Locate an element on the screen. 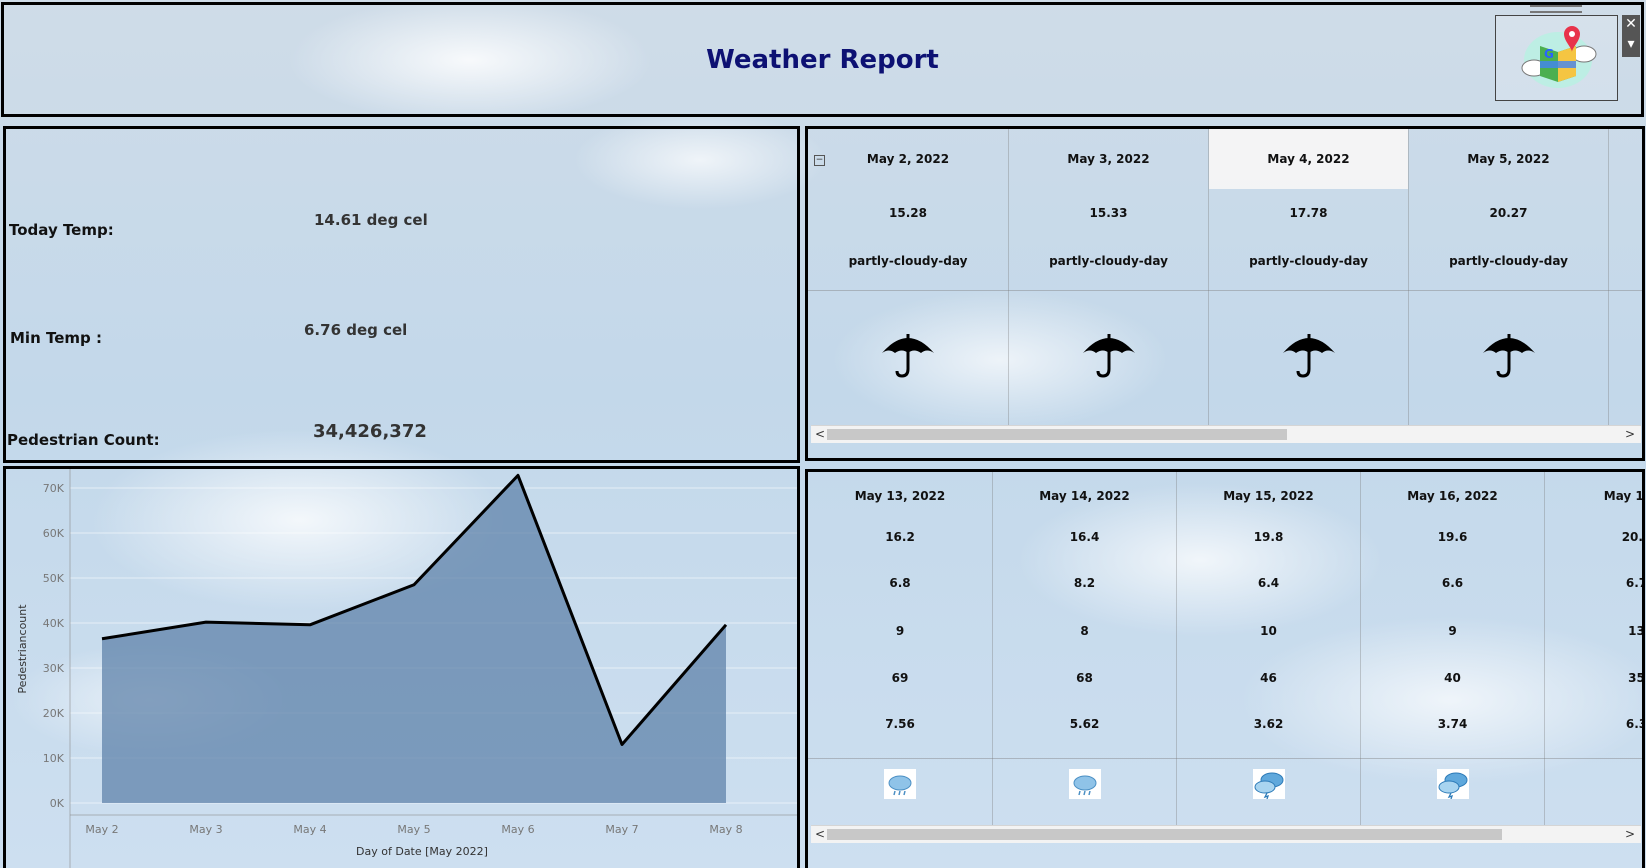  max-temp-cell: 16.2 is located at coordinates (900, 537).